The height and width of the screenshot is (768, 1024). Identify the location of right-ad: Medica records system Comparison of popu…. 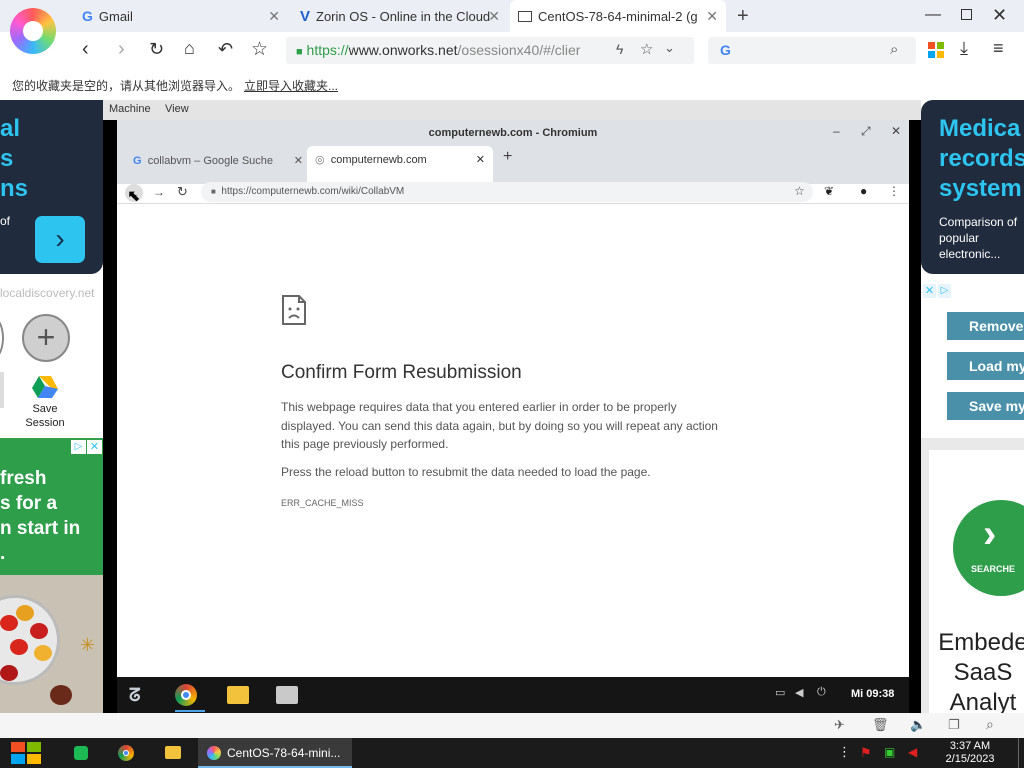
(972, 187).